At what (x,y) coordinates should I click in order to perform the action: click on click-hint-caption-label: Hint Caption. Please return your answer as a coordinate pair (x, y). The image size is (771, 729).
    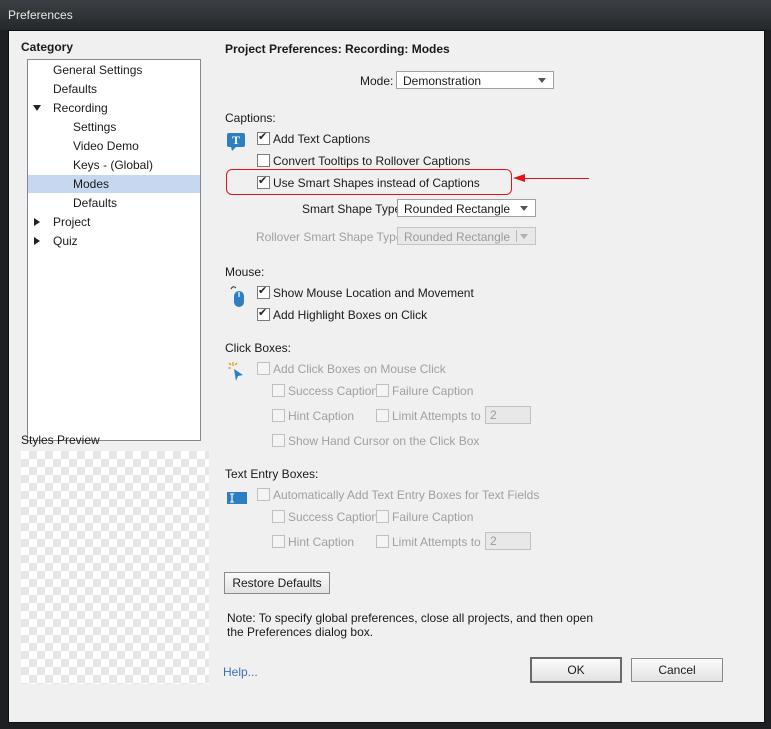
    Looking at the image, I should click on (321, 416).